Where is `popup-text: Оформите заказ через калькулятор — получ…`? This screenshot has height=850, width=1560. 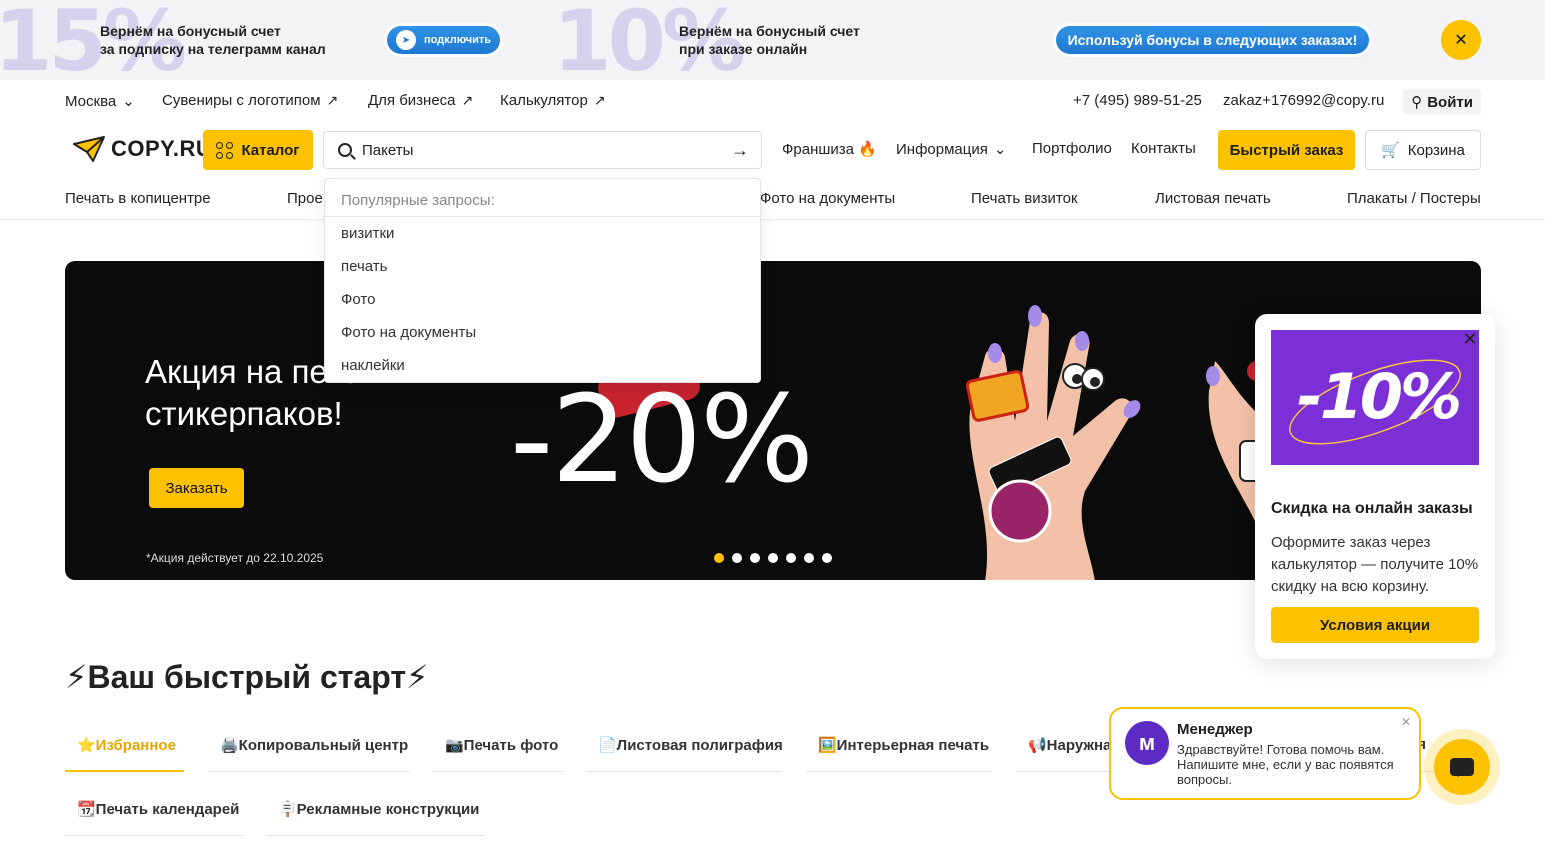
popup-text: Оформите заказ через калькулятор — получ… is located at coordinates (1375, 564).